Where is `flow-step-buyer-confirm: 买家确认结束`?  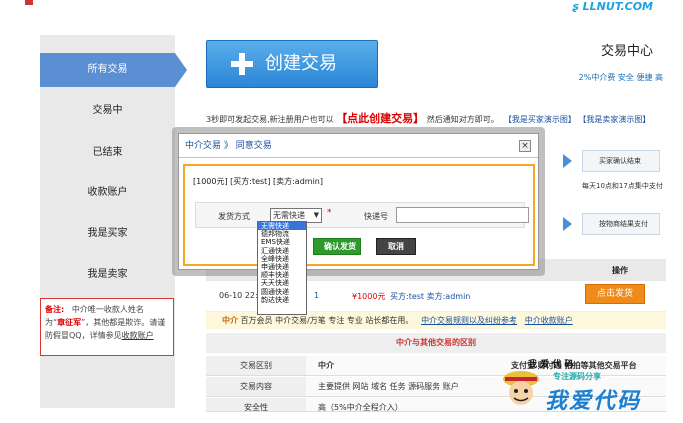
flow-step-buyer-confirm: 买家确认结束 is located at coordinates (621, 161).